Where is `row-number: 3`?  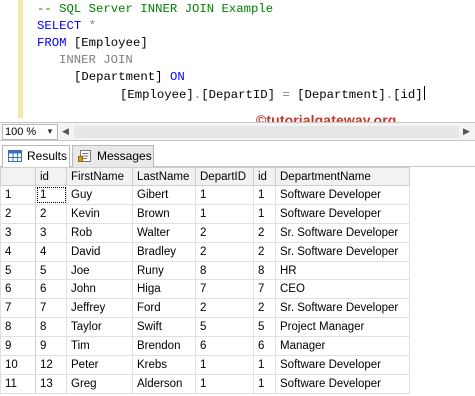
row-number: 3 is located at coordinates (18, 232).